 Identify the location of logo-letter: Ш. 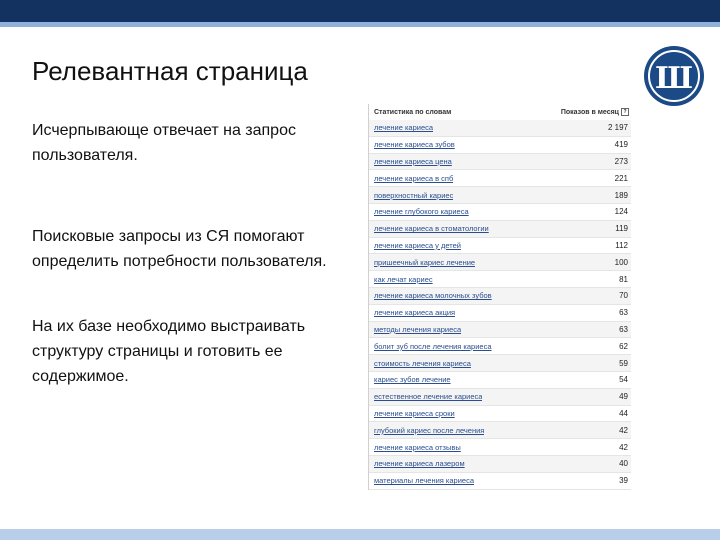
(674, 78).